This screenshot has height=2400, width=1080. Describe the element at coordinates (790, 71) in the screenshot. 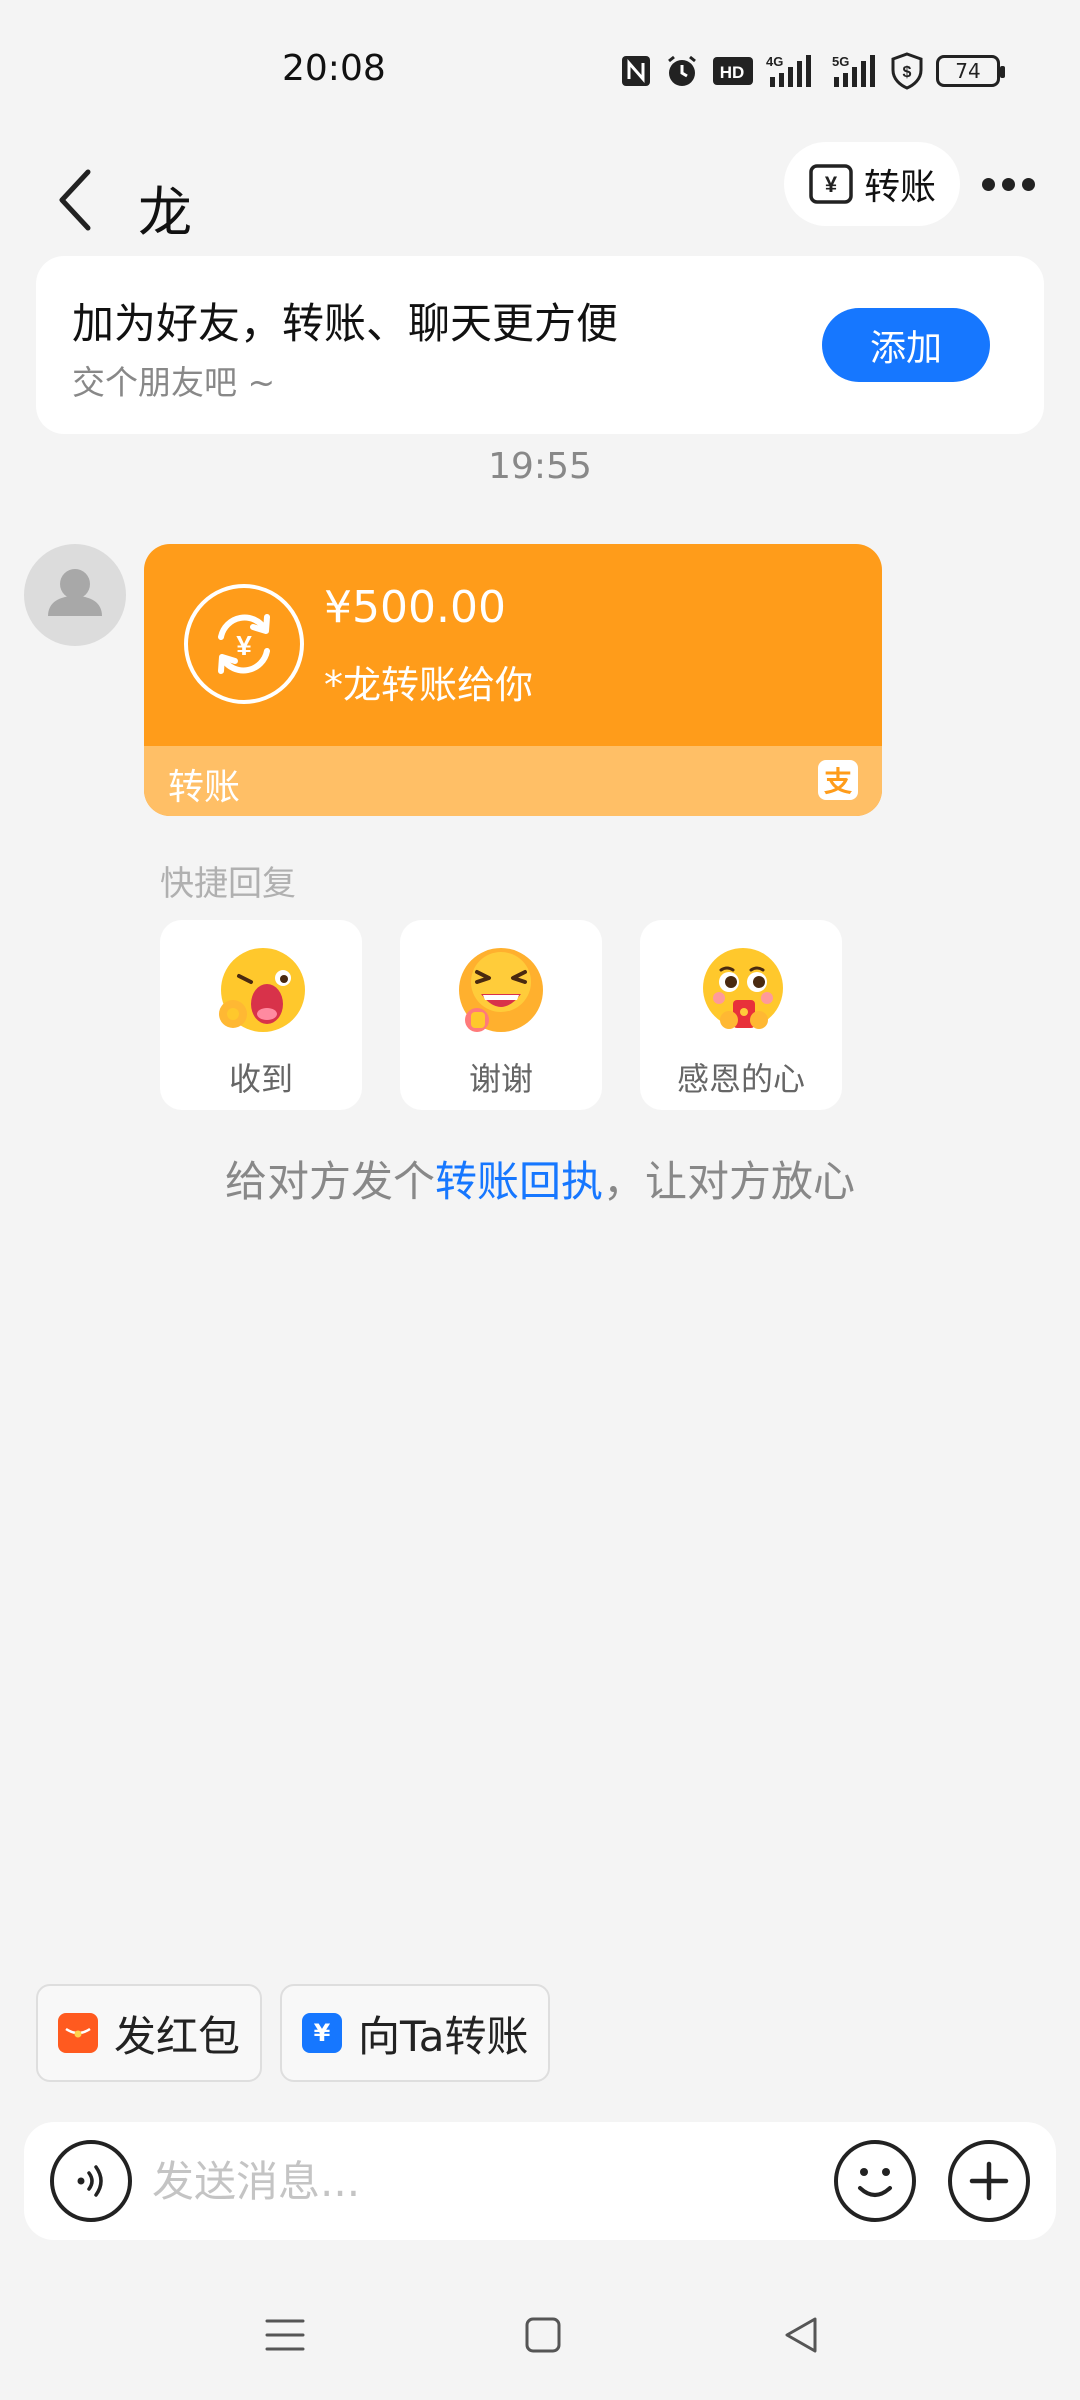

I see `signal-4g-icon: 4G` at that location.